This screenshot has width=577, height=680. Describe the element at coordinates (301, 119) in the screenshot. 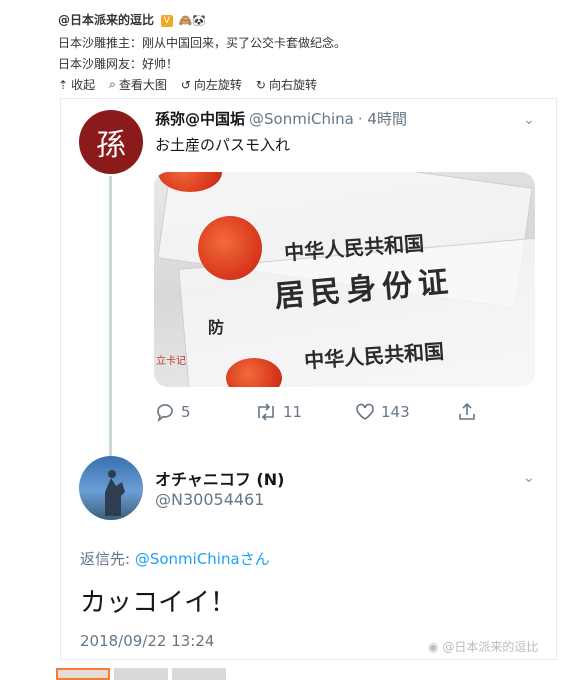

I see `tweet-handle: @SonmiChina` at that location.